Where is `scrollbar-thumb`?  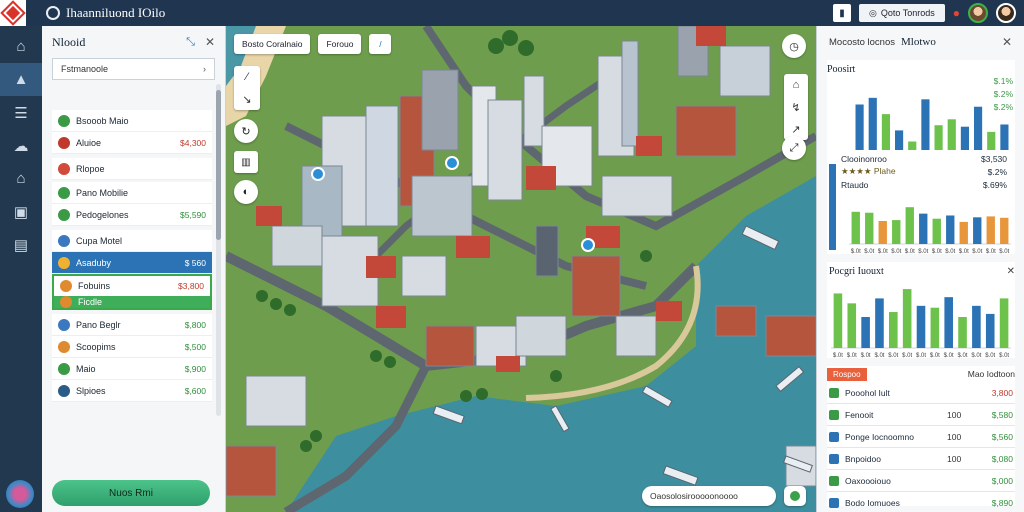
scrollbar-thumb is located at coordinates (218, 165).